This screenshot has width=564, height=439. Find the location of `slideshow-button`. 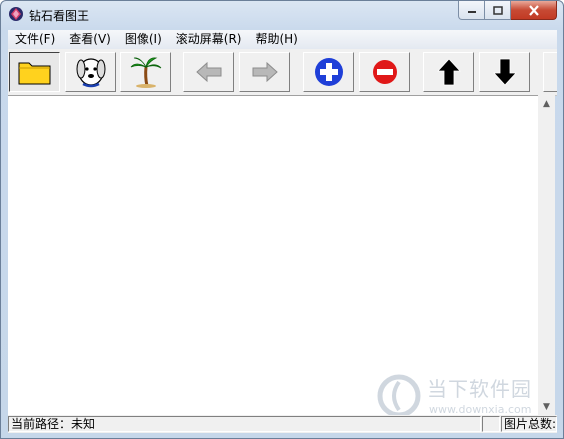

slideshow-button is located at coordinates (145, 72).